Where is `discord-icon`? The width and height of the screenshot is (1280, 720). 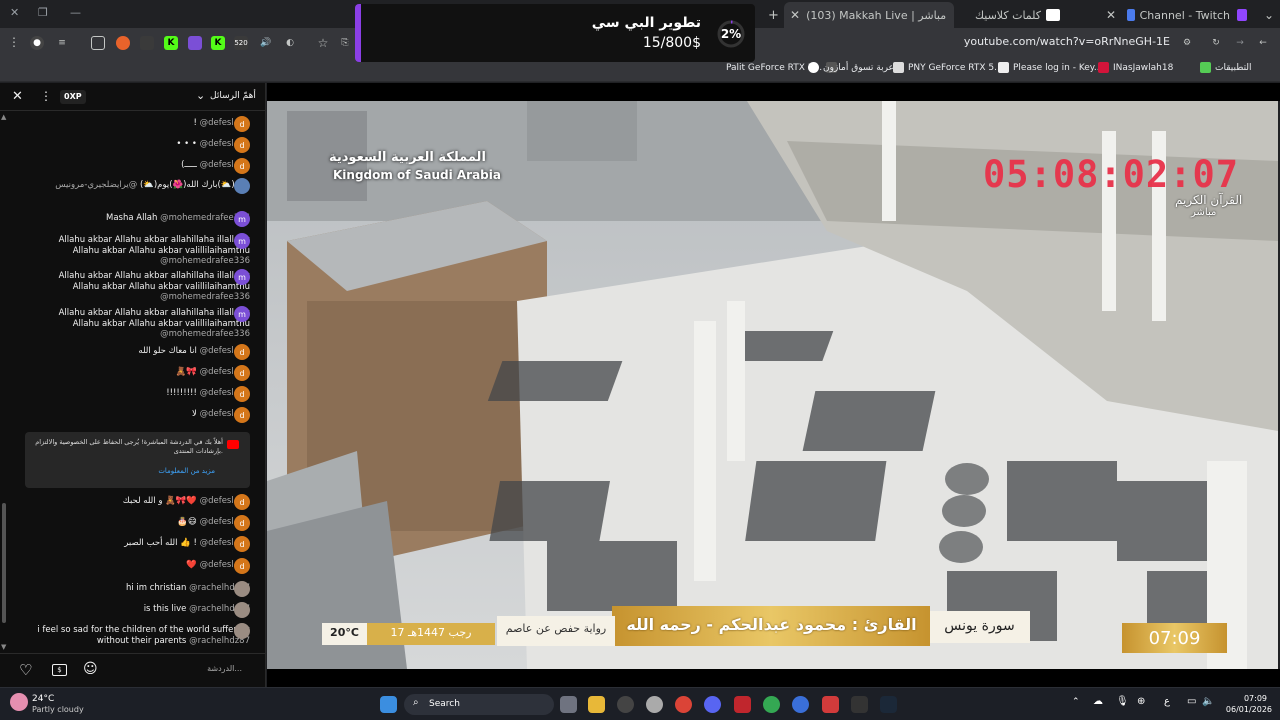 discord-icon is located at coordinates (712, 704).